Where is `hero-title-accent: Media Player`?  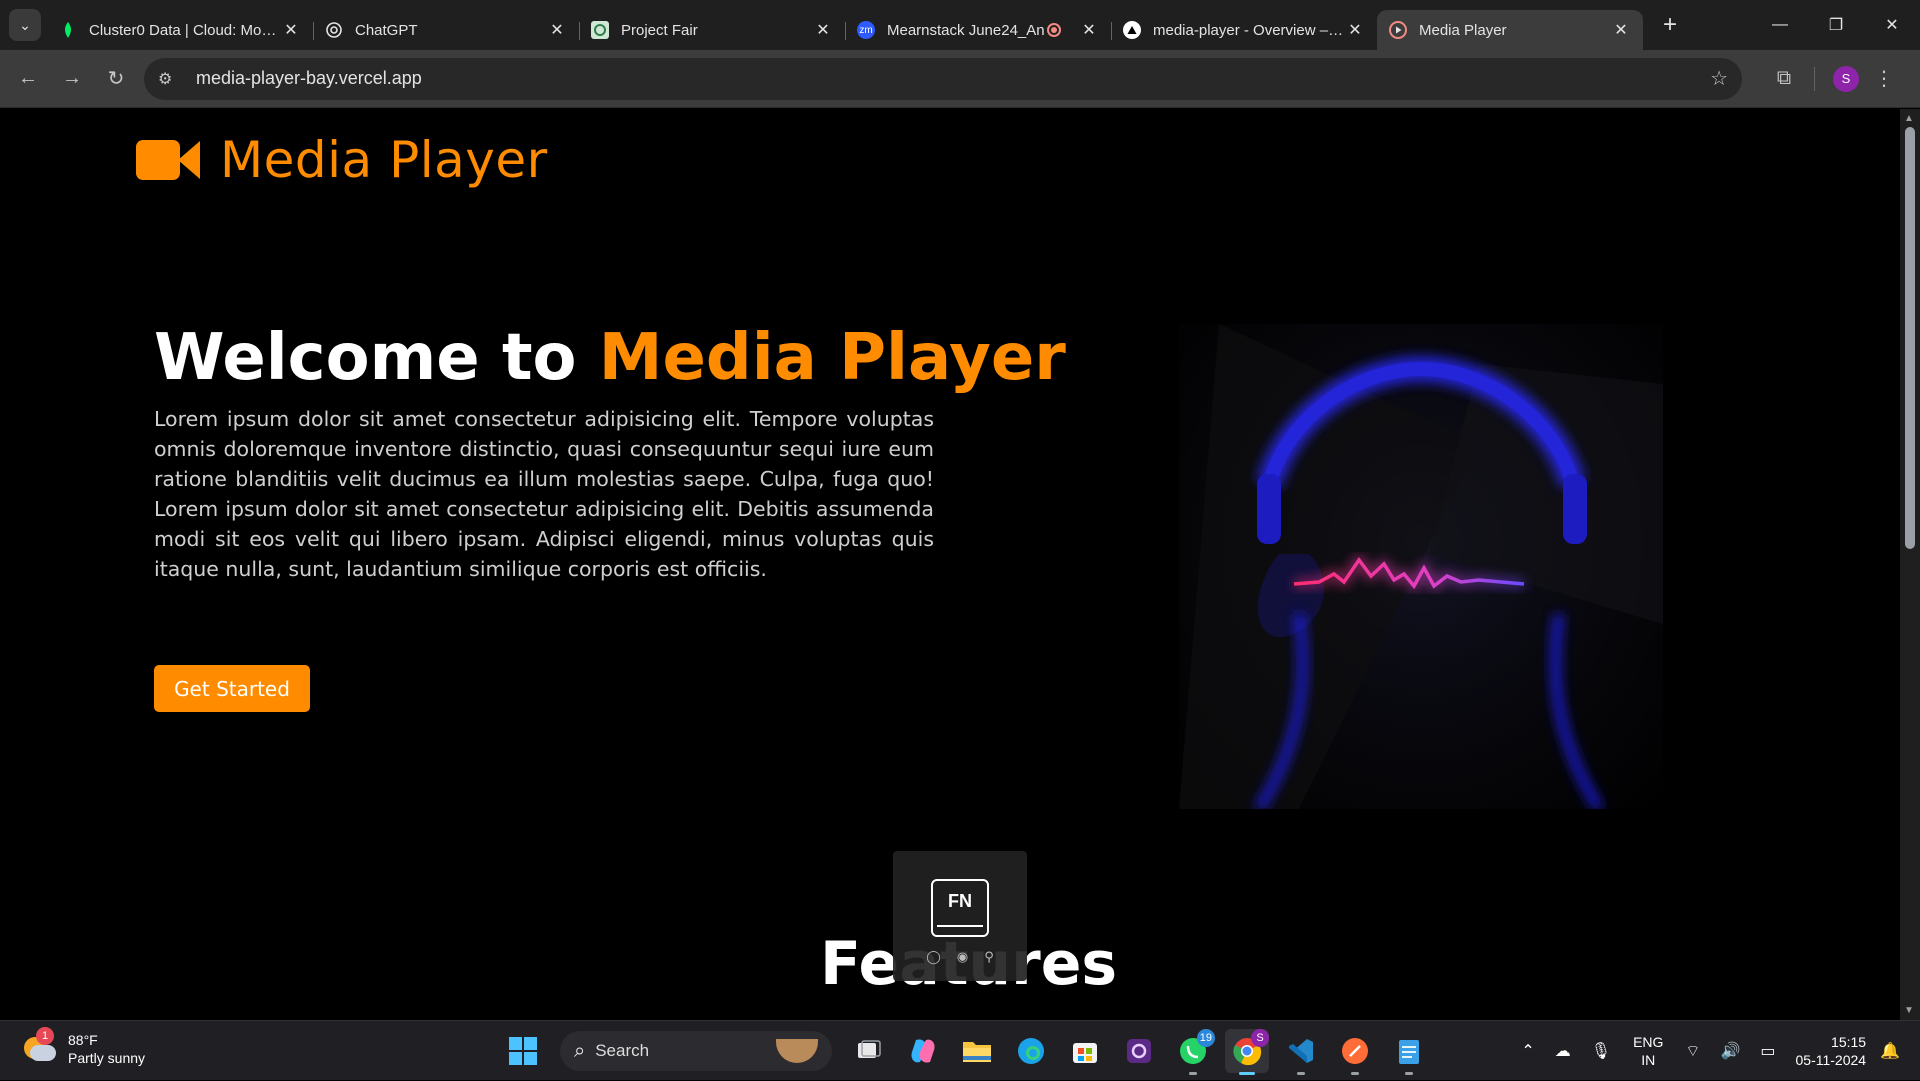
hero-title-accent: Media Player is located at coordinates (832, 358).